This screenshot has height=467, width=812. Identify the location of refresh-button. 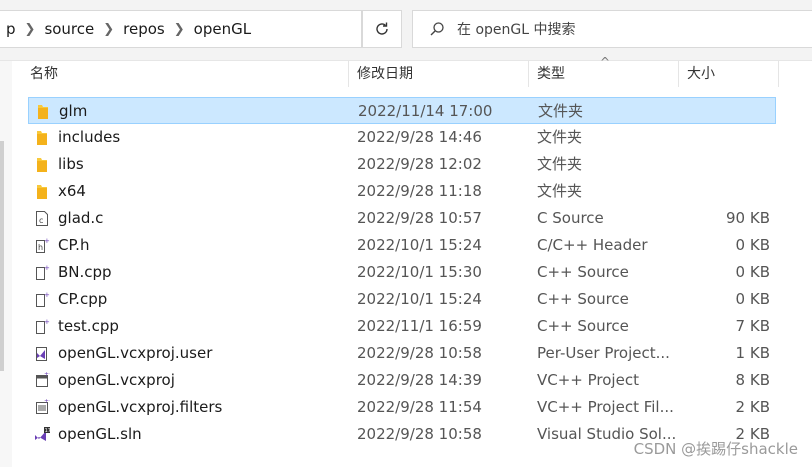
(382, 29).